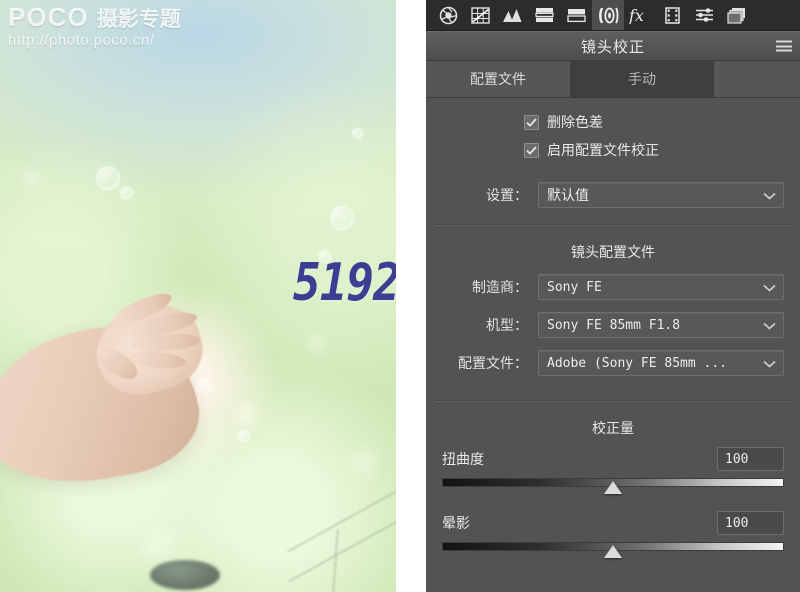 This screenshot has width=800, height=592. Describe the element at coordinates (512, 15) in the screenshot. I see `detail-icon` at that location.